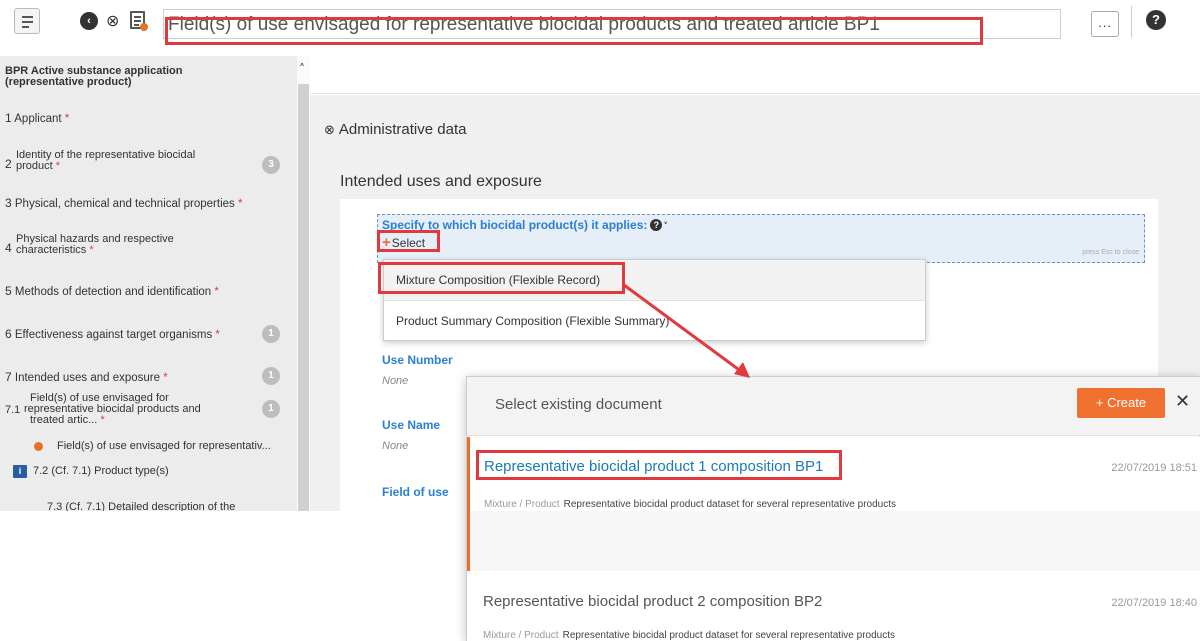 This screenshot has width=1200, height=641. I want to click on document-icon, so click(139, 21).